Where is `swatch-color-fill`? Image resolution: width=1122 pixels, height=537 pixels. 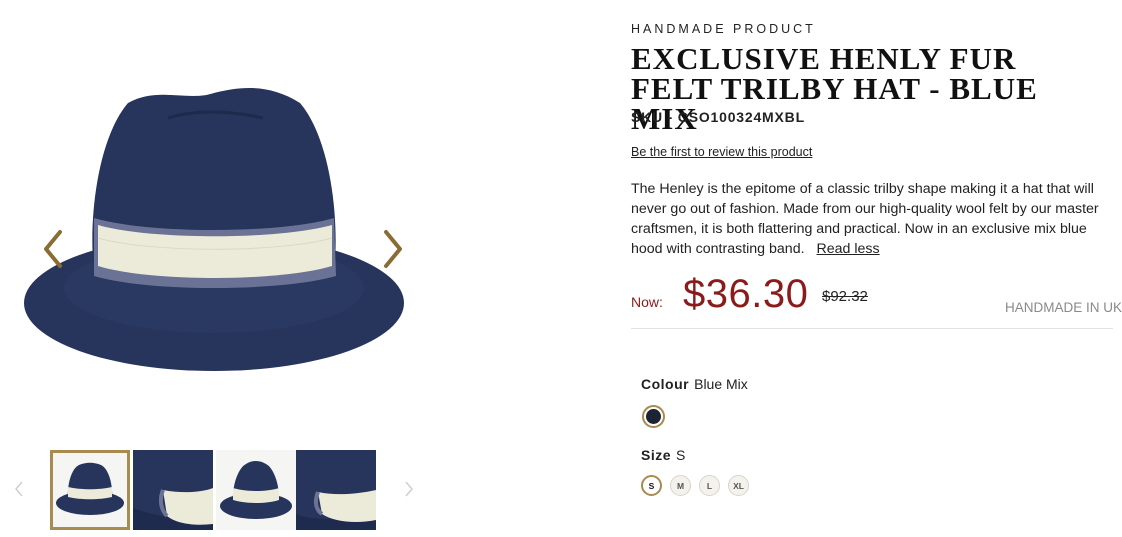 swatch-color-fill is located at coordinates (653, 416).